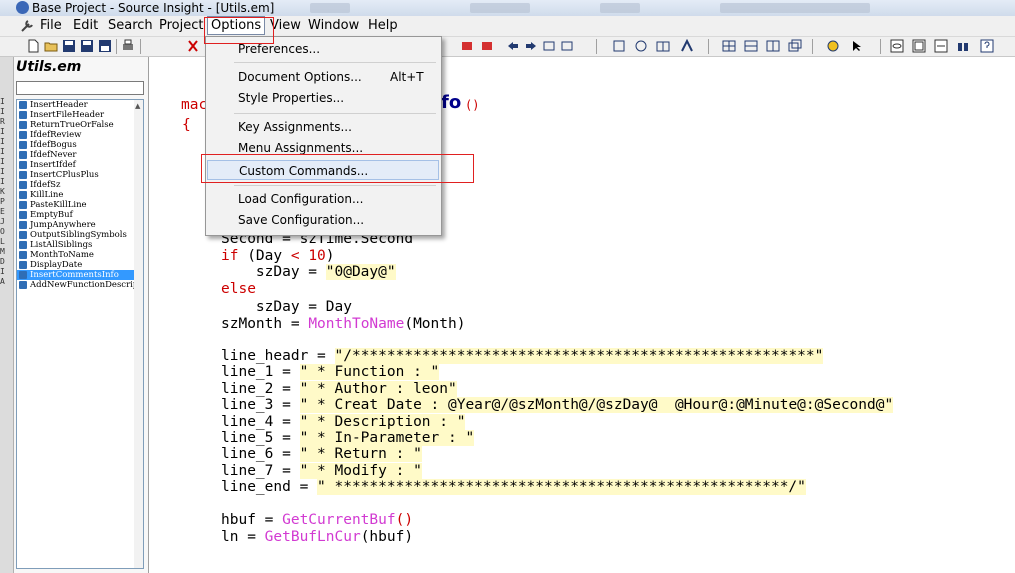  Describe the element at coordinates (51, 46) in the screenshot. I see `open-folder-icon` at that location.